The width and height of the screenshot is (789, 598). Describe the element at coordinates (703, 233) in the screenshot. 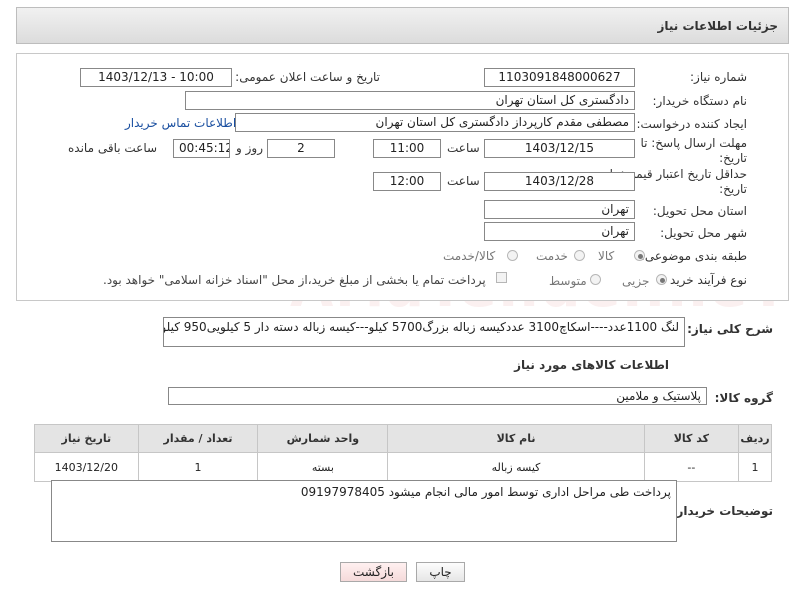

I see `city-label: شهر محل تحویل:` at that location.